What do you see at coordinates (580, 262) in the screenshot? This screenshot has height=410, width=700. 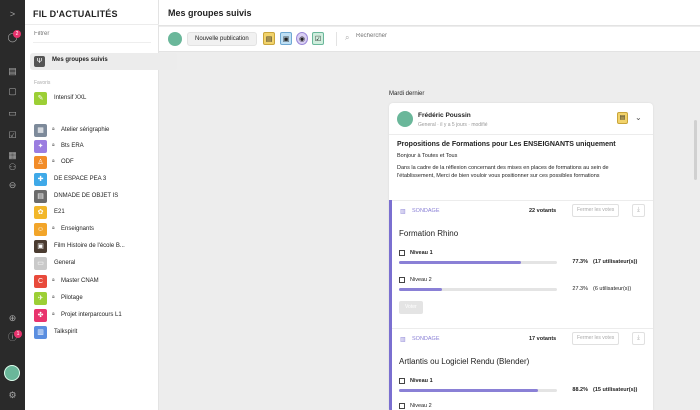 I see `option-percent: 77.3%` at bounding box center [580, 262].